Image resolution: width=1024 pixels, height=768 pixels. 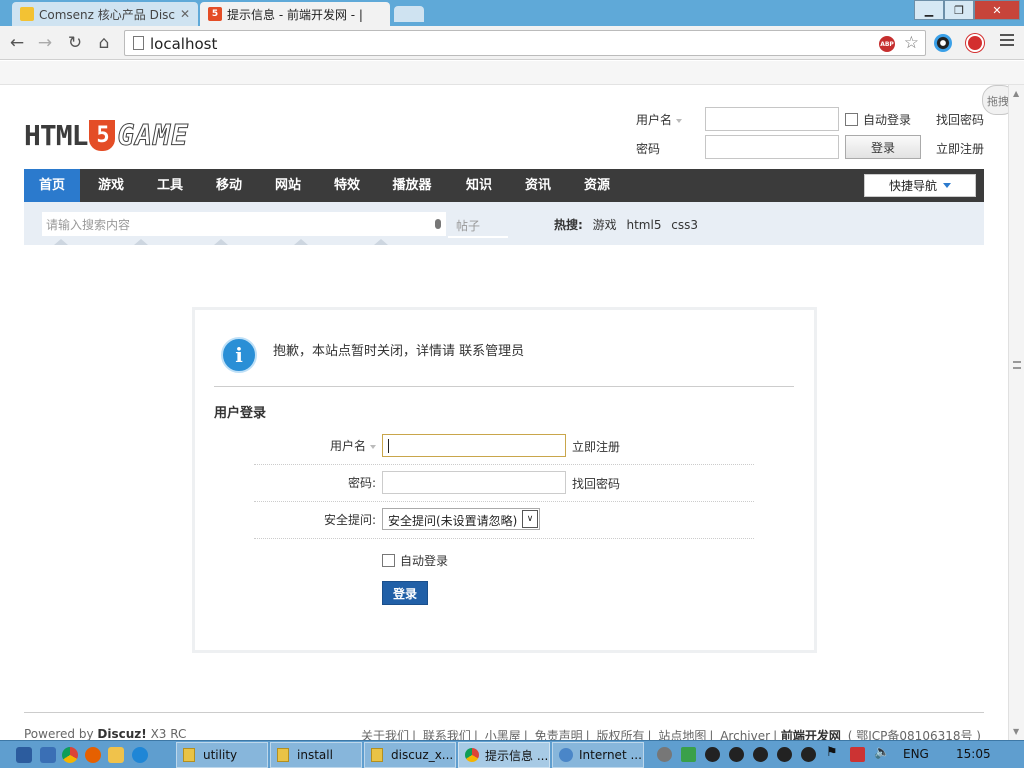 I want to click on extension-camera-icon, so click(x=943, y=43).